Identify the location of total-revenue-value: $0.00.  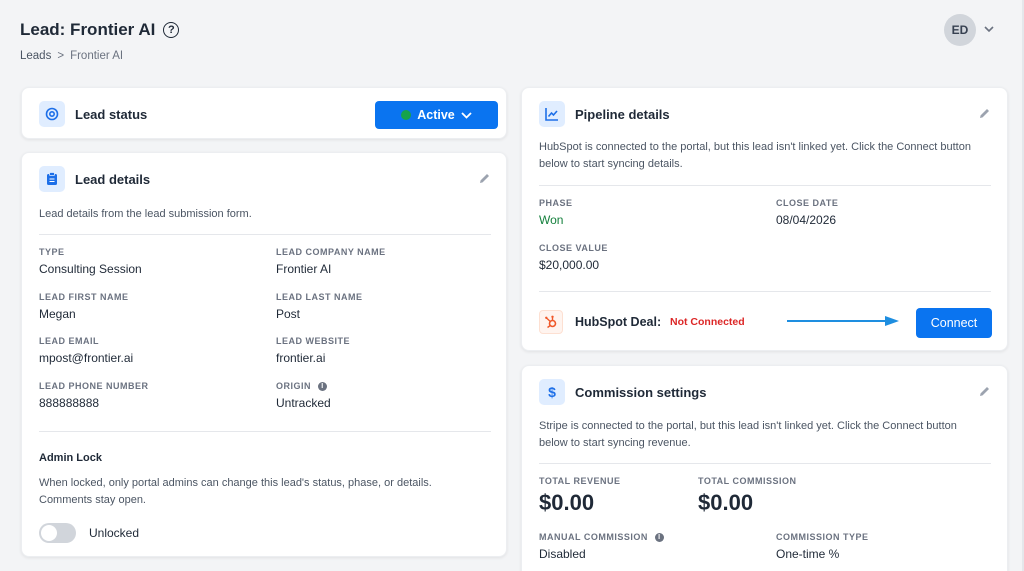
(567, 502).